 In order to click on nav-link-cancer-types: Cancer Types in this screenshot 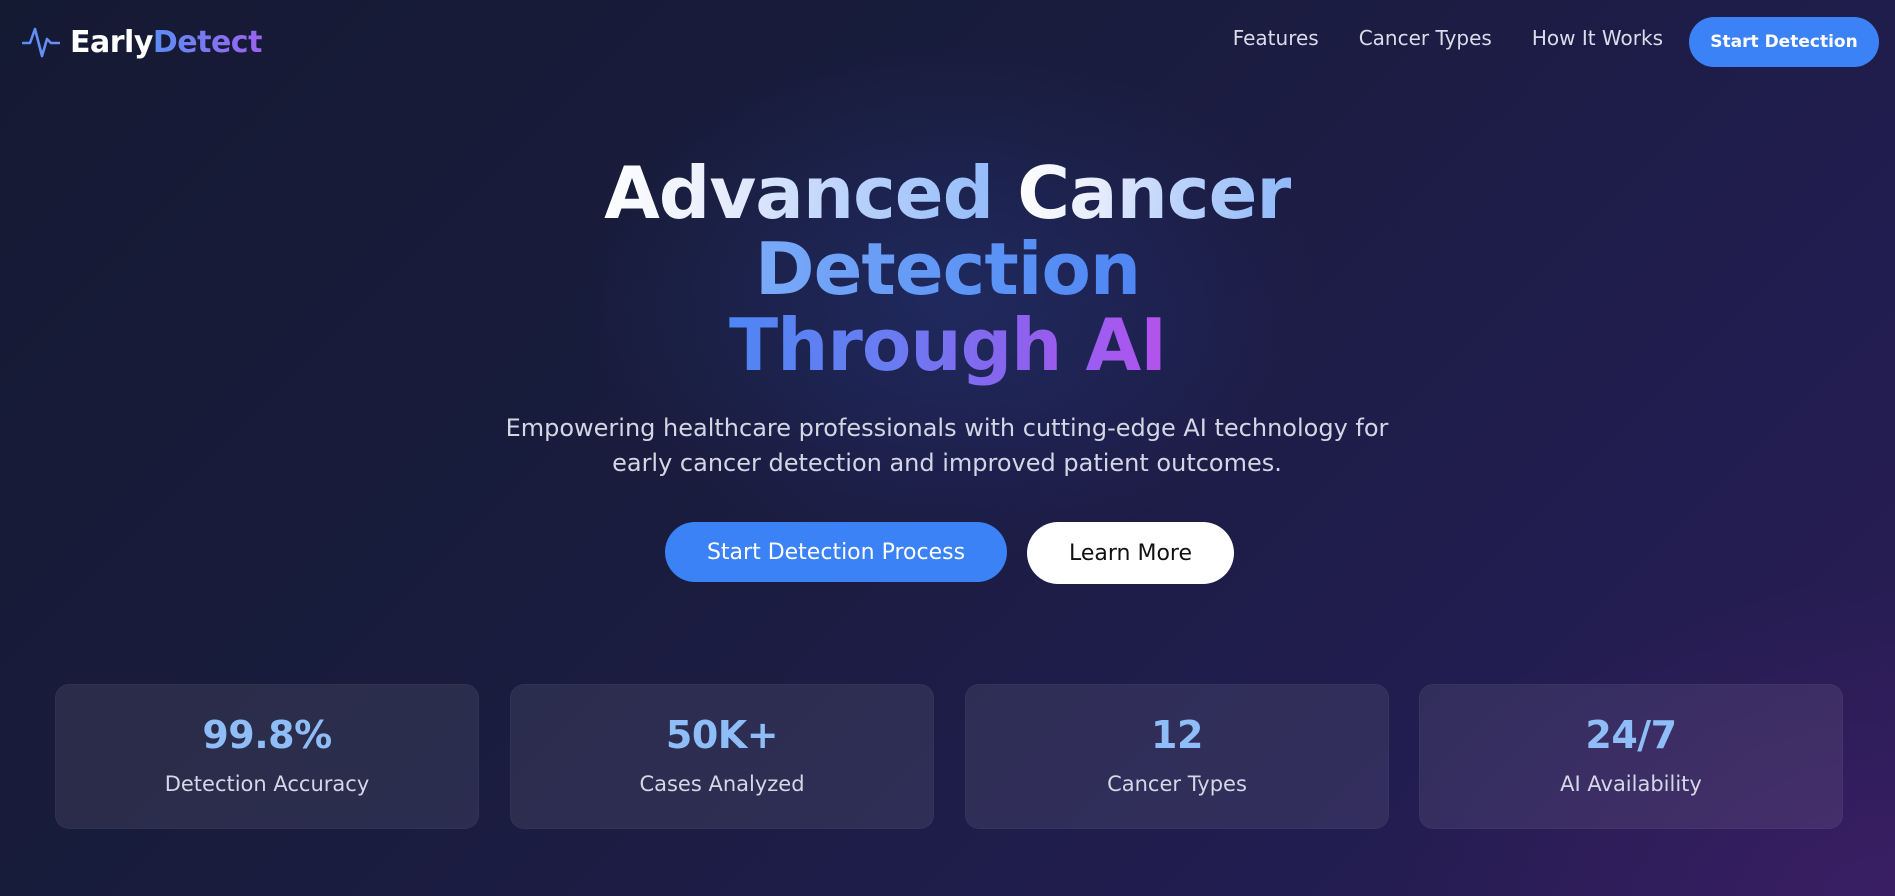, I will do `click(1425, 38)`.